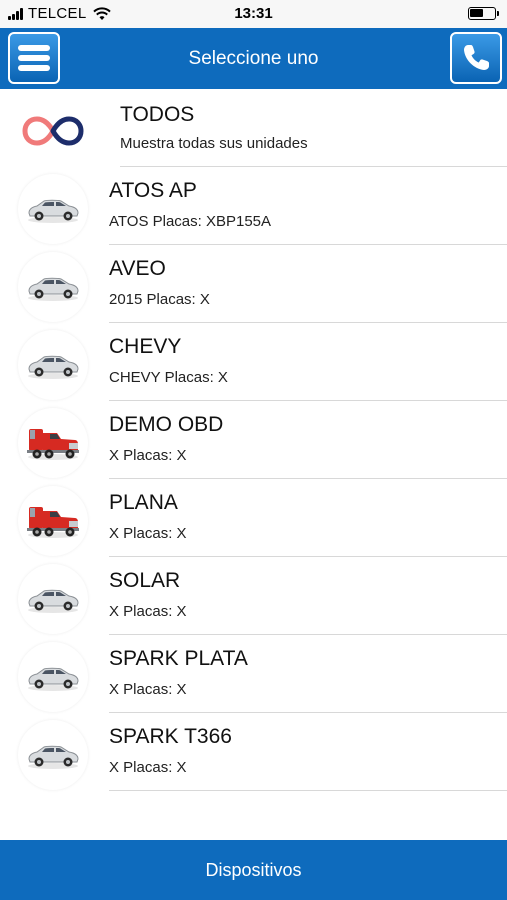 The height and width of the screenshot is (900, 507). What do you see at coordinates (253, 674) in the screenshot?
I see `list-item: SPARK PLATA X Placas: X` at bounding box center [253, 674].